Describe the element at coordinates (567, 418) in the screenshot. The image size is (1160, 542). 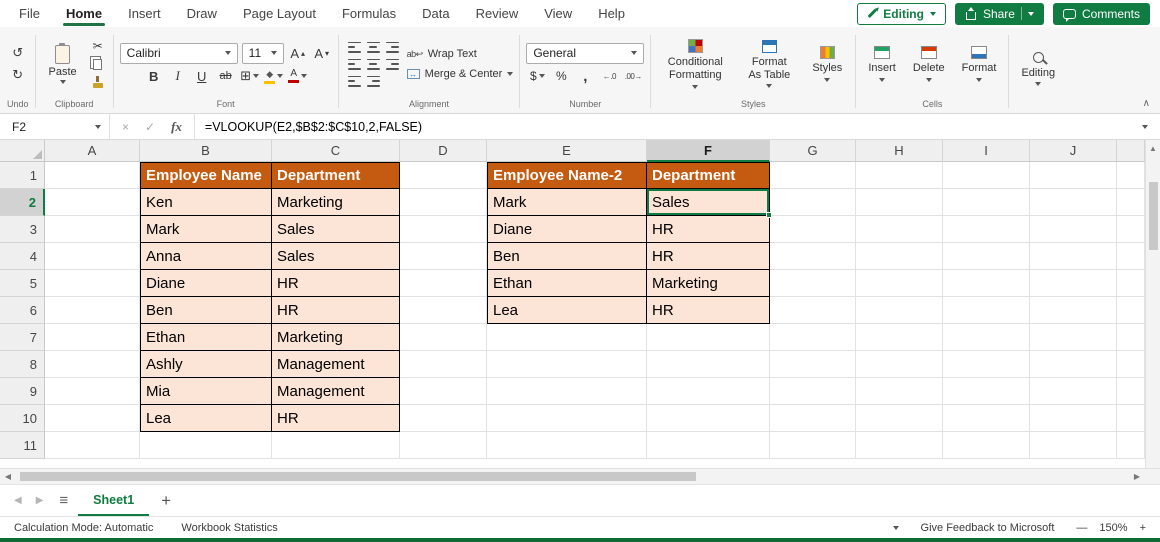
I see `cell-E10` at that location.